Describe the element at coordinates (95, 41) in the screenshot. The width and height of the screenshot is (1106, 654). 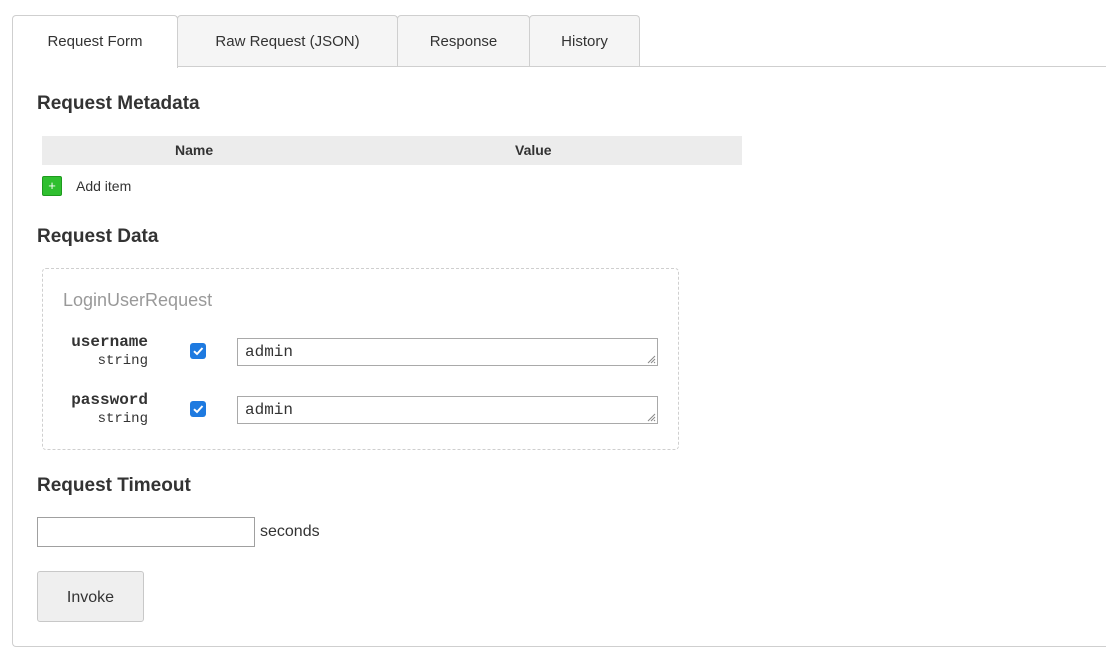
I see `tab-request-form: Request Form` at that location.